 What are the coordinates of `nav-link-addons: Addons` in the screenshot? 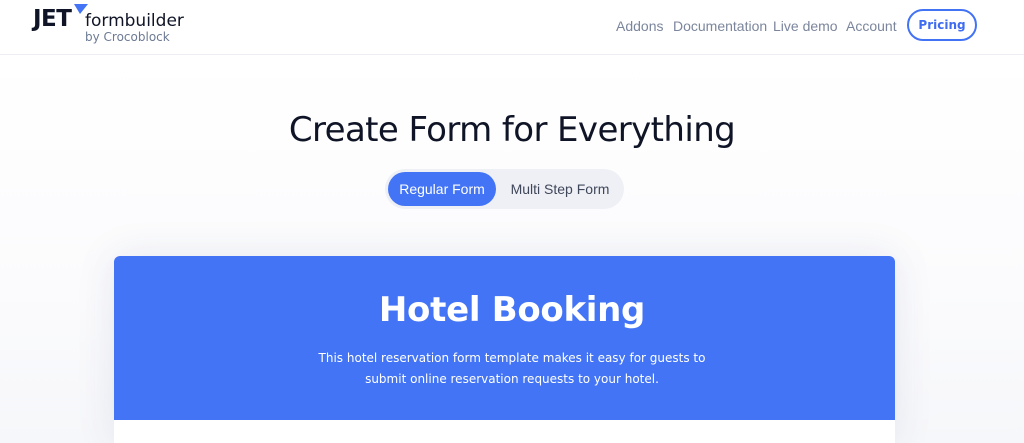 It's located at (639, 26).